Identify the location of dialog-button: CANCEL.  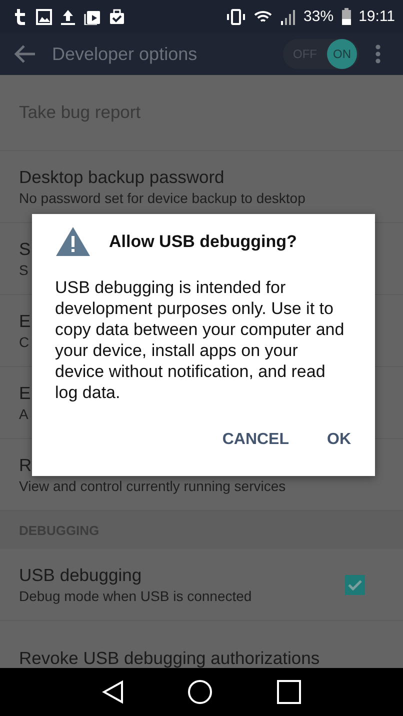
(255, 440).